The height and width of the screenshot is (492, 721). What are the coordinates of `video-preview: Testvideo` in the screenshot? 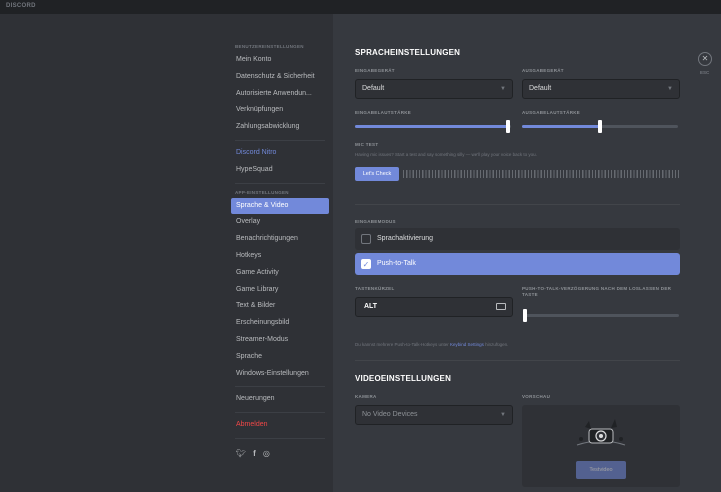 It's located at (601, 446).